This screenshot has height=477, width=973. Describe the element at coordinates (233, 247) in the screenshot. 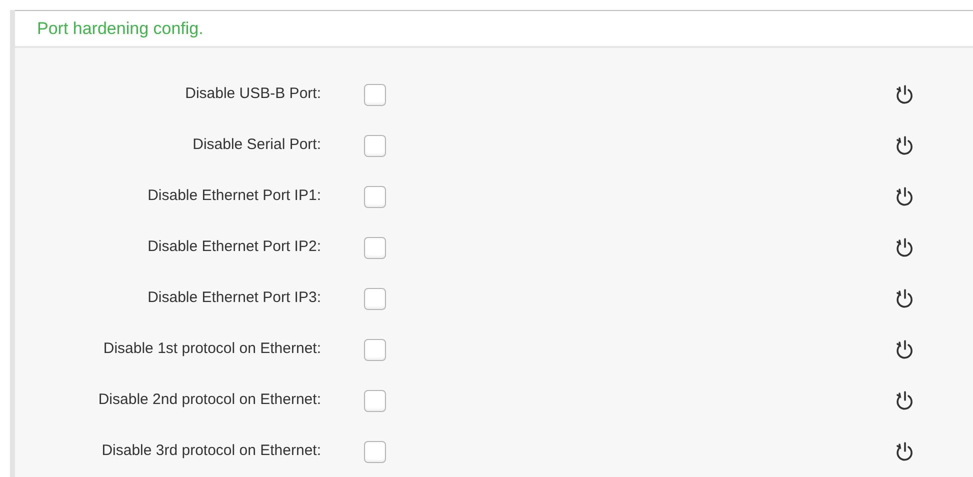

I see `field-label: Disable Ethernet Port IP2:` at that location.